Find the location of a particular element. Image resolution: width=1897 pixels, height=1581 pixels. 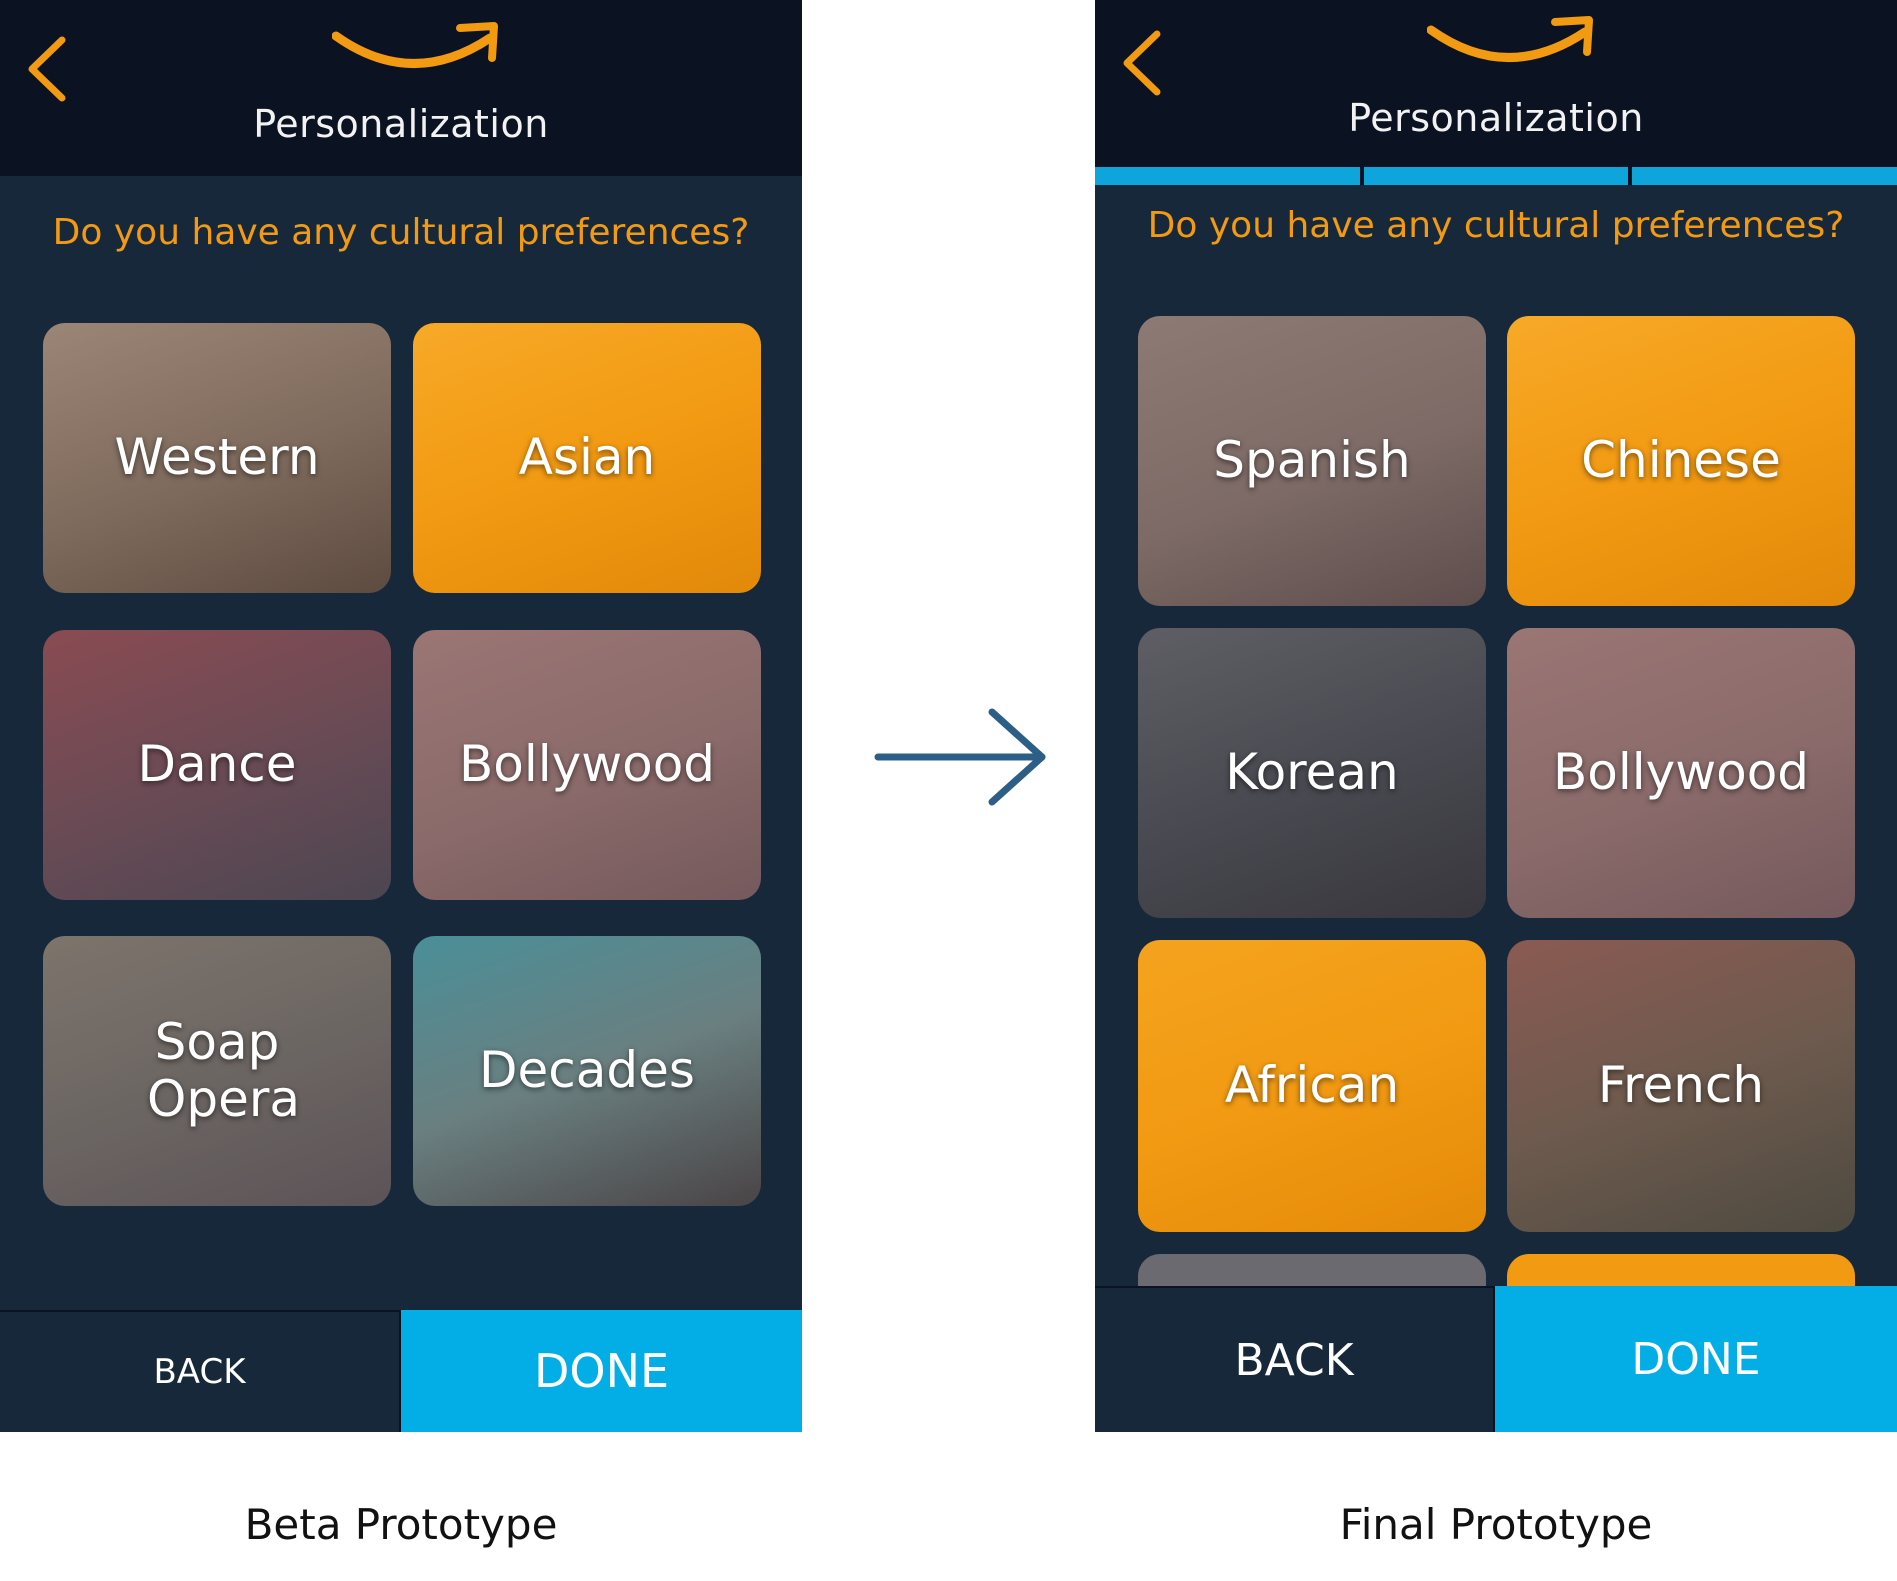

tile-chinese: Chinese is located at coordinates (1681, 461).